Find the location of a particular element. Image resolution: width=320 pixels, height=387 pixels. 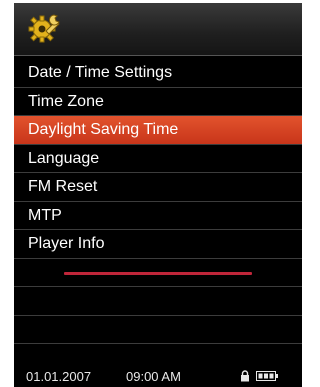

battery-icon is located at coordinates (267, 376).